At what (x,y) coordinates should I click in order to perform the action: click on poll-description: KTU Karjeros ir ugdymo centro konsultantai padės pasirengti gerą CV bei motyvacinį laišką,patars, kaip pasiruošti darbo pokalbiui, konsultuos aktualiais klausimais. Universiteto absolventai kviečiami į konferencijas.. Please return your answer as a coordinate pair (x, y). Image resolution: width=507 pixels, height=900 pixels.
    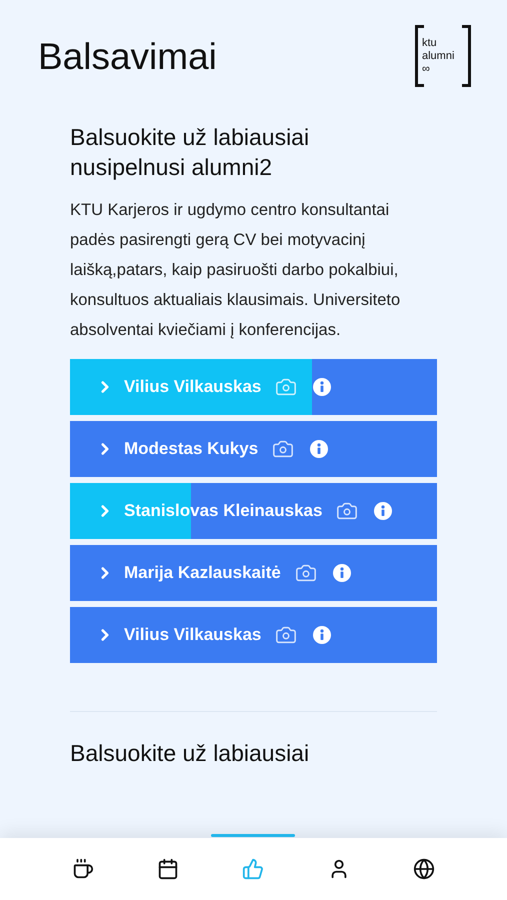
    Looking at the image, I should click on (236, 270).